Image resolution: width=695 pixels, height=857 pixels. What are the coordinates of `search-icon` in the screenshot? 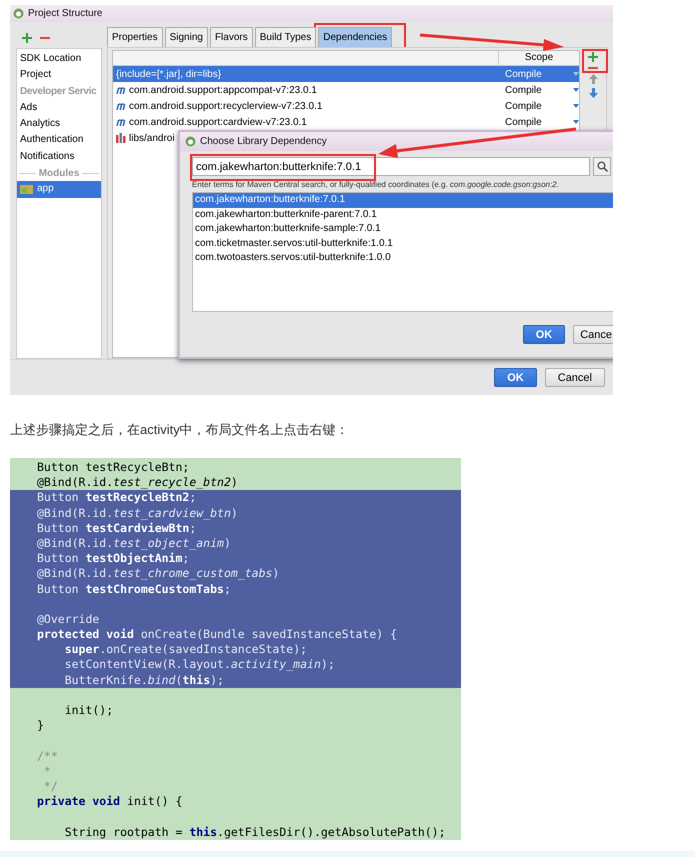 It's located at (602, 166).